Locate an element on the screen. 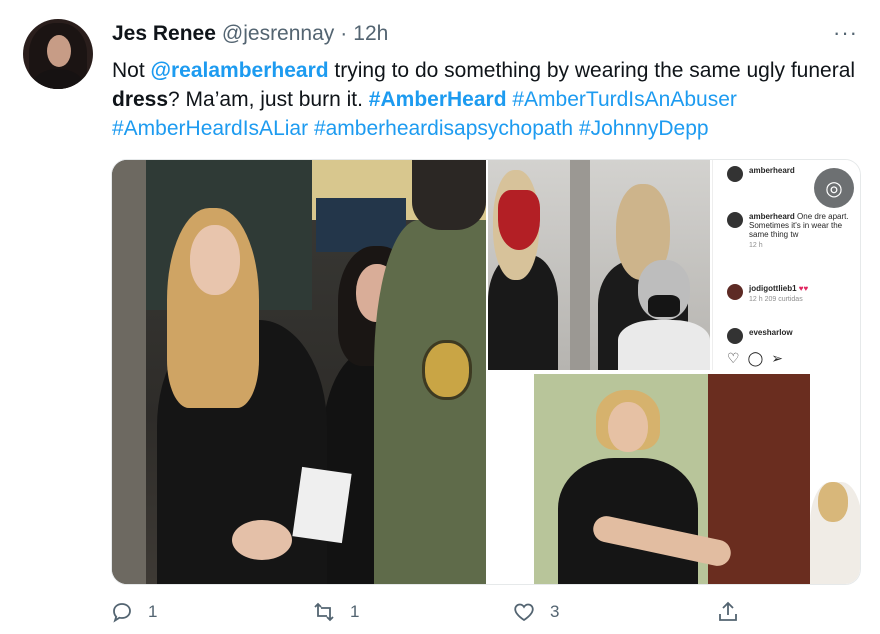  heart-outline-icon: ♡ is located at coordinates (733, 358).